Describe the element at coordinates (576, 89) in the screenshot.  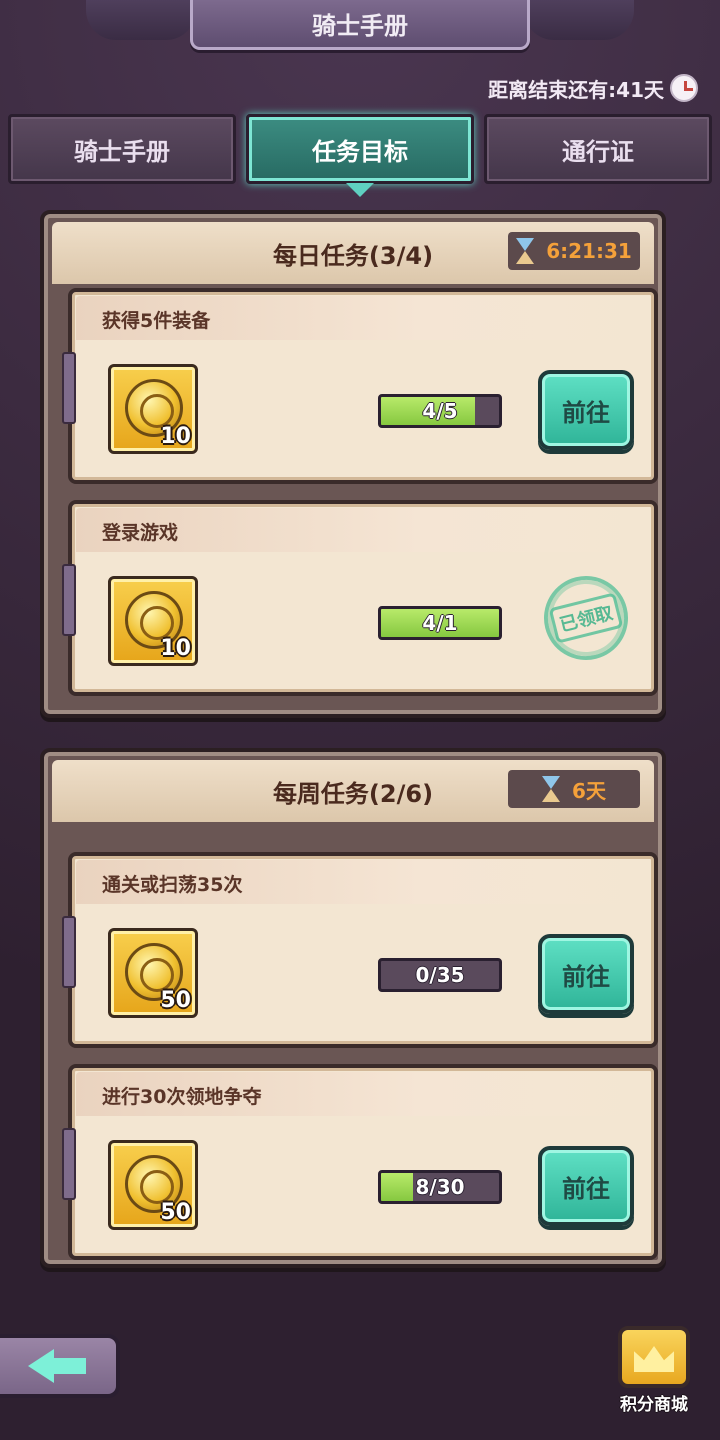
I see `countdown-text: 距离结束还有:41天` at that location.